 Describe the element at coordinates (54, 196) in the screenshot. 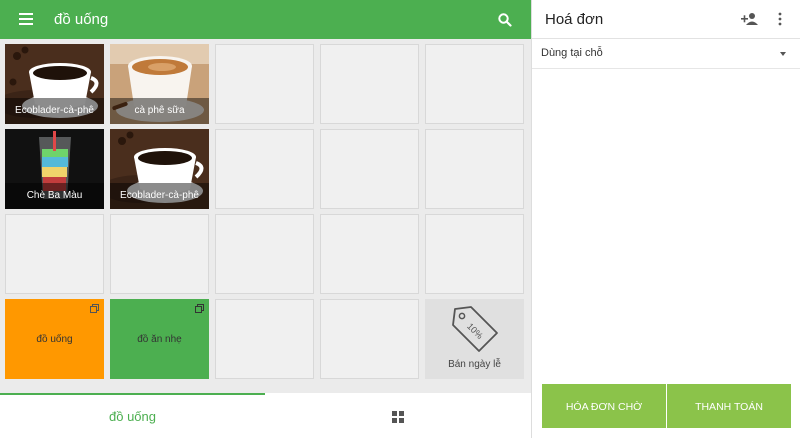

I see `product-name: Chè Ba Màu` at that location.